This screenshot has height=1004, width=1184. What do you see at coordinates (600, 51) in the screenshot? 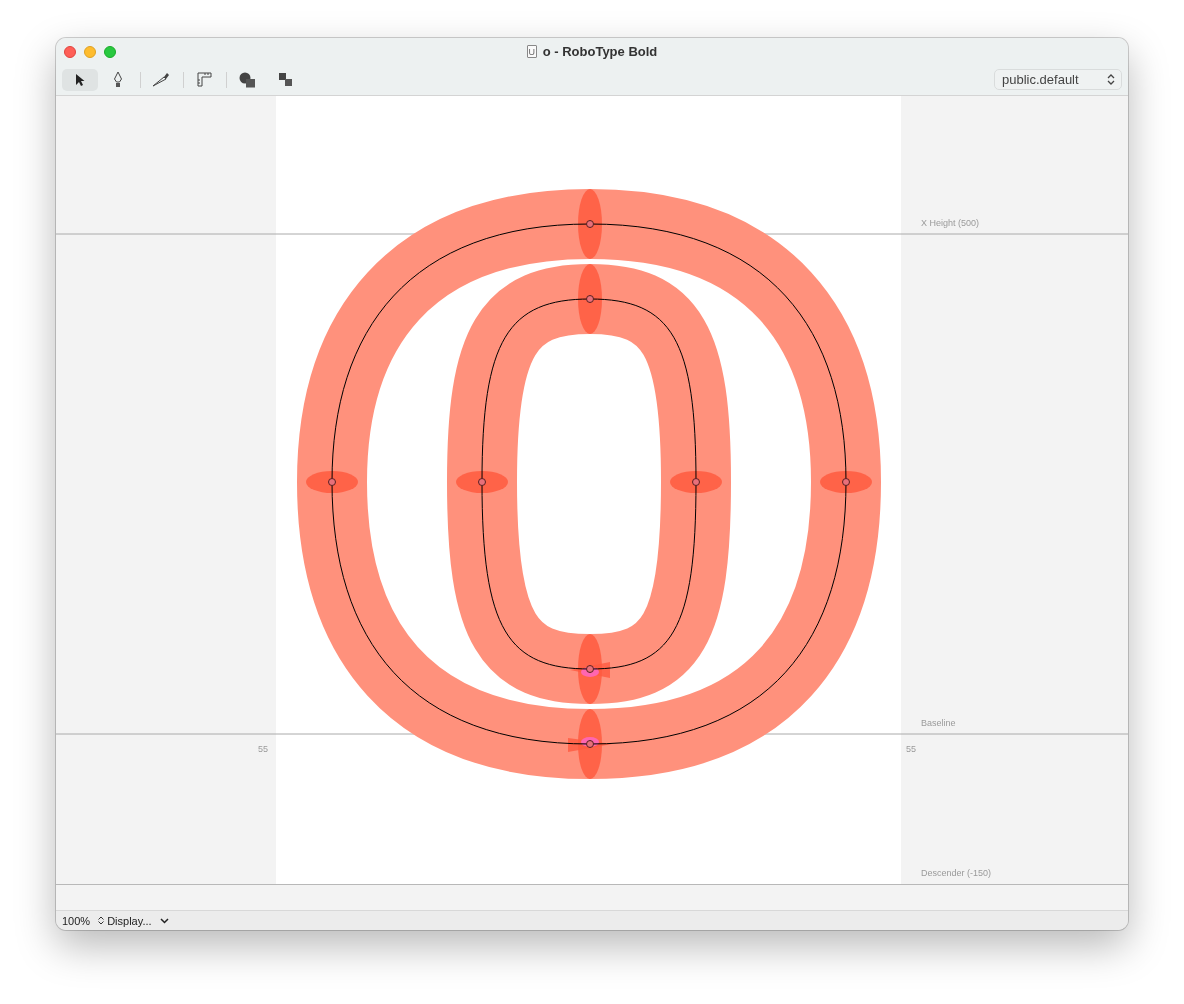
I see `window-title: o - RoboType Bold` at bounding box center [600, 51].